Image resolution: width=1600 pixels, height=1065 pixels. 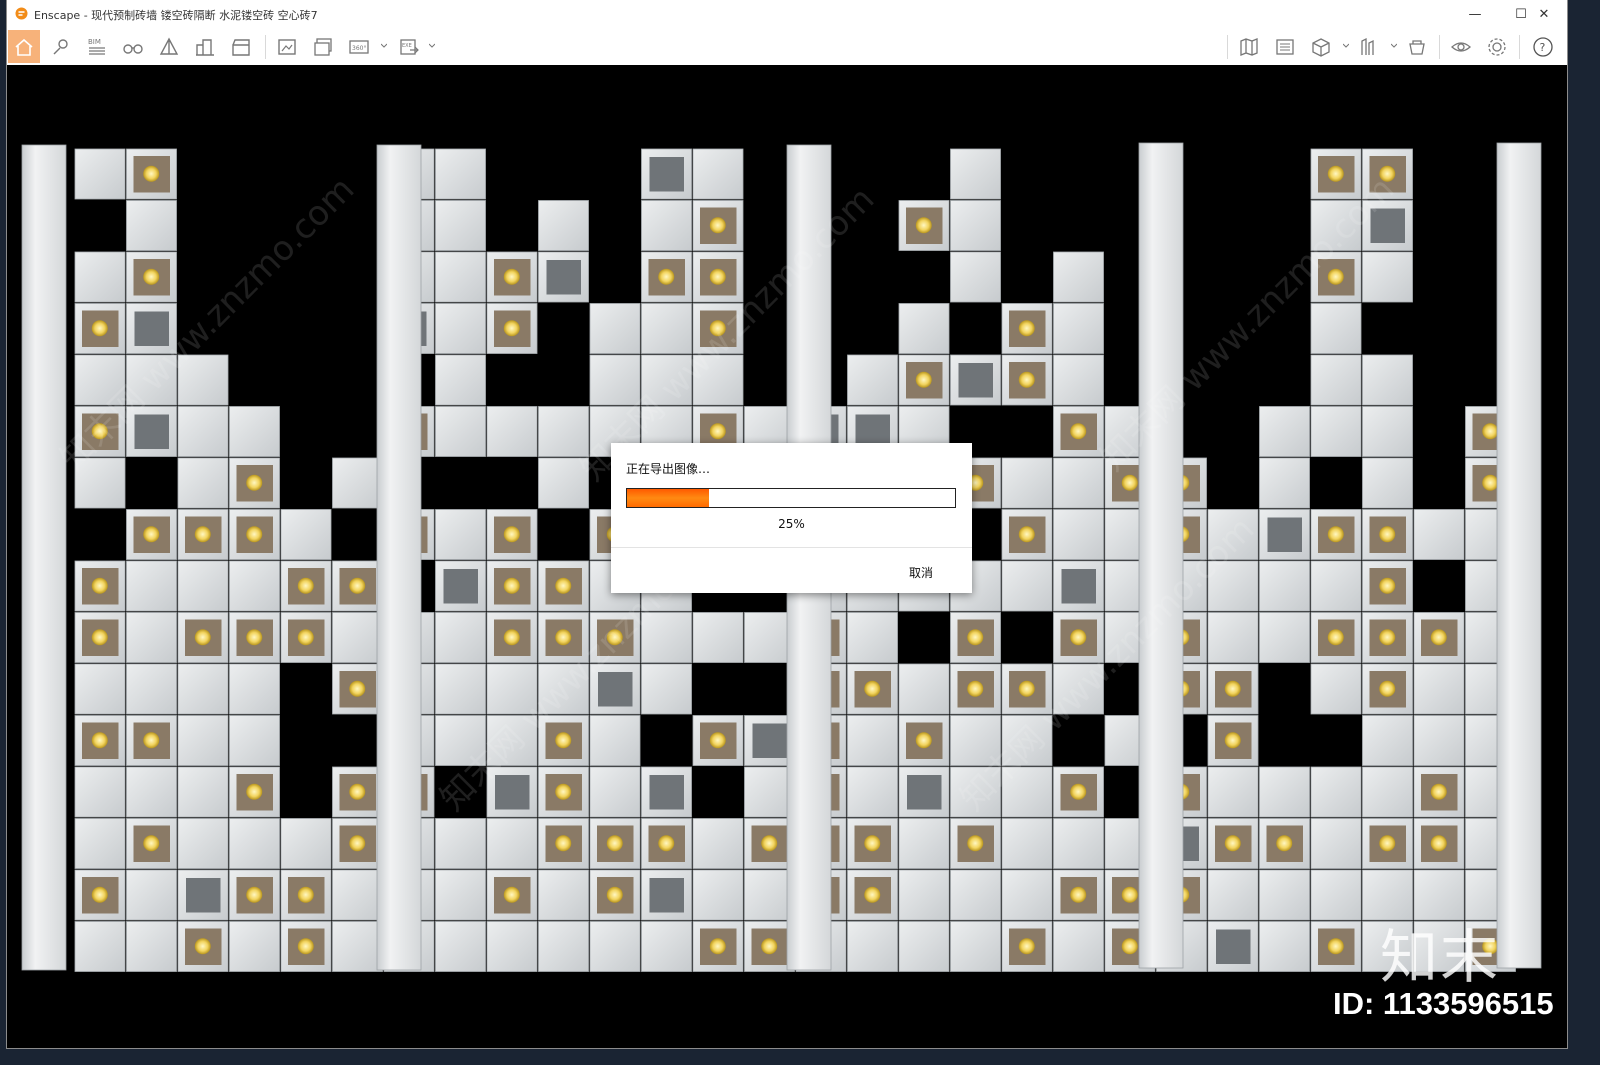 I want to click on export-exe-button: EXE, so click(x=409, y=46).